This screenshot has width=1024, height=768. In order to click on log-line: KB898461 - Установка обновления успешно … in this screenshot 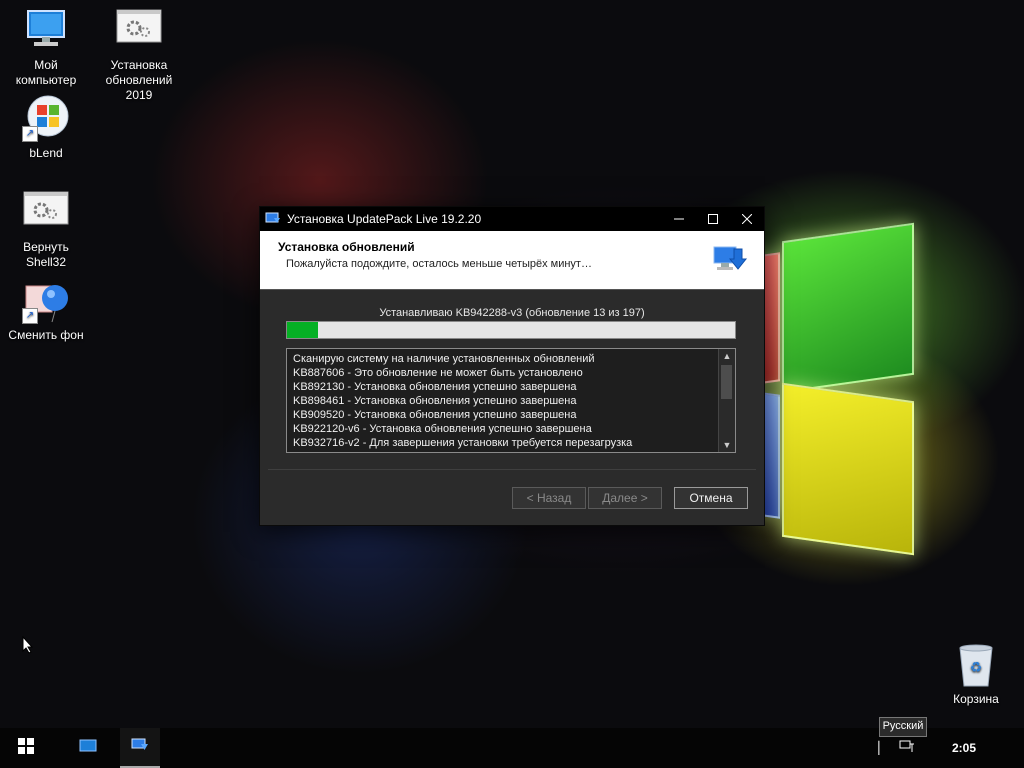, I will do `click(435, 401)`.